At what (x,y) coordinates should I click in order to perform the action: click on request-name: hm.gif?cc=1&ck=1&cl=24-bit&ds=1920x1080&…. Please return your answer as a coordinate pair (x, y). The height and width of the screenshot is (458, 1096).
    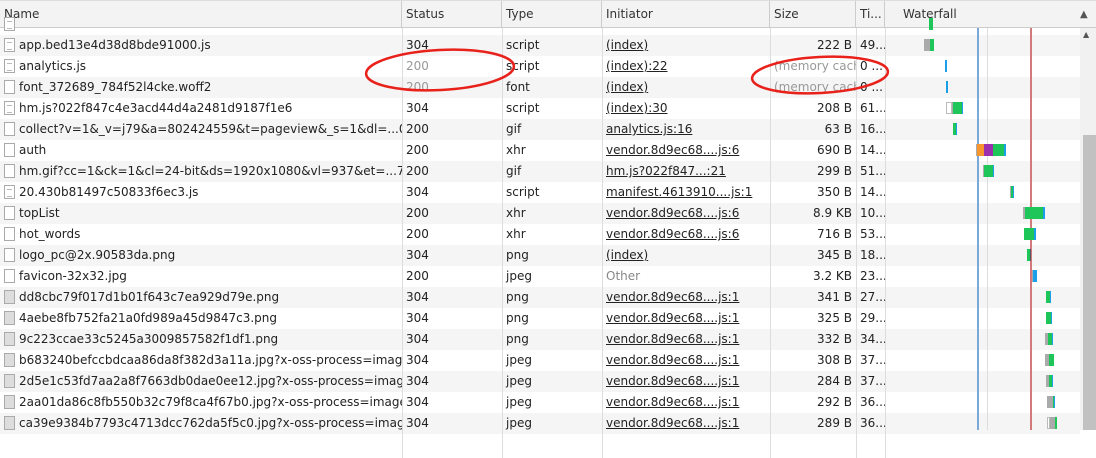
    Looking at the image, I should click on (201, 171).